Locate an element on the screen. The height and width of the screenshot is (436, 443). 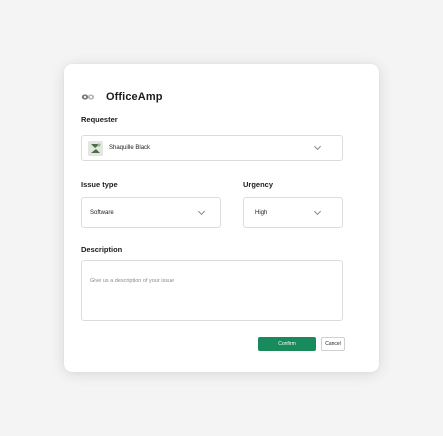
description-textarea: Give us a description of your issue is located at coordinates (212, 290).